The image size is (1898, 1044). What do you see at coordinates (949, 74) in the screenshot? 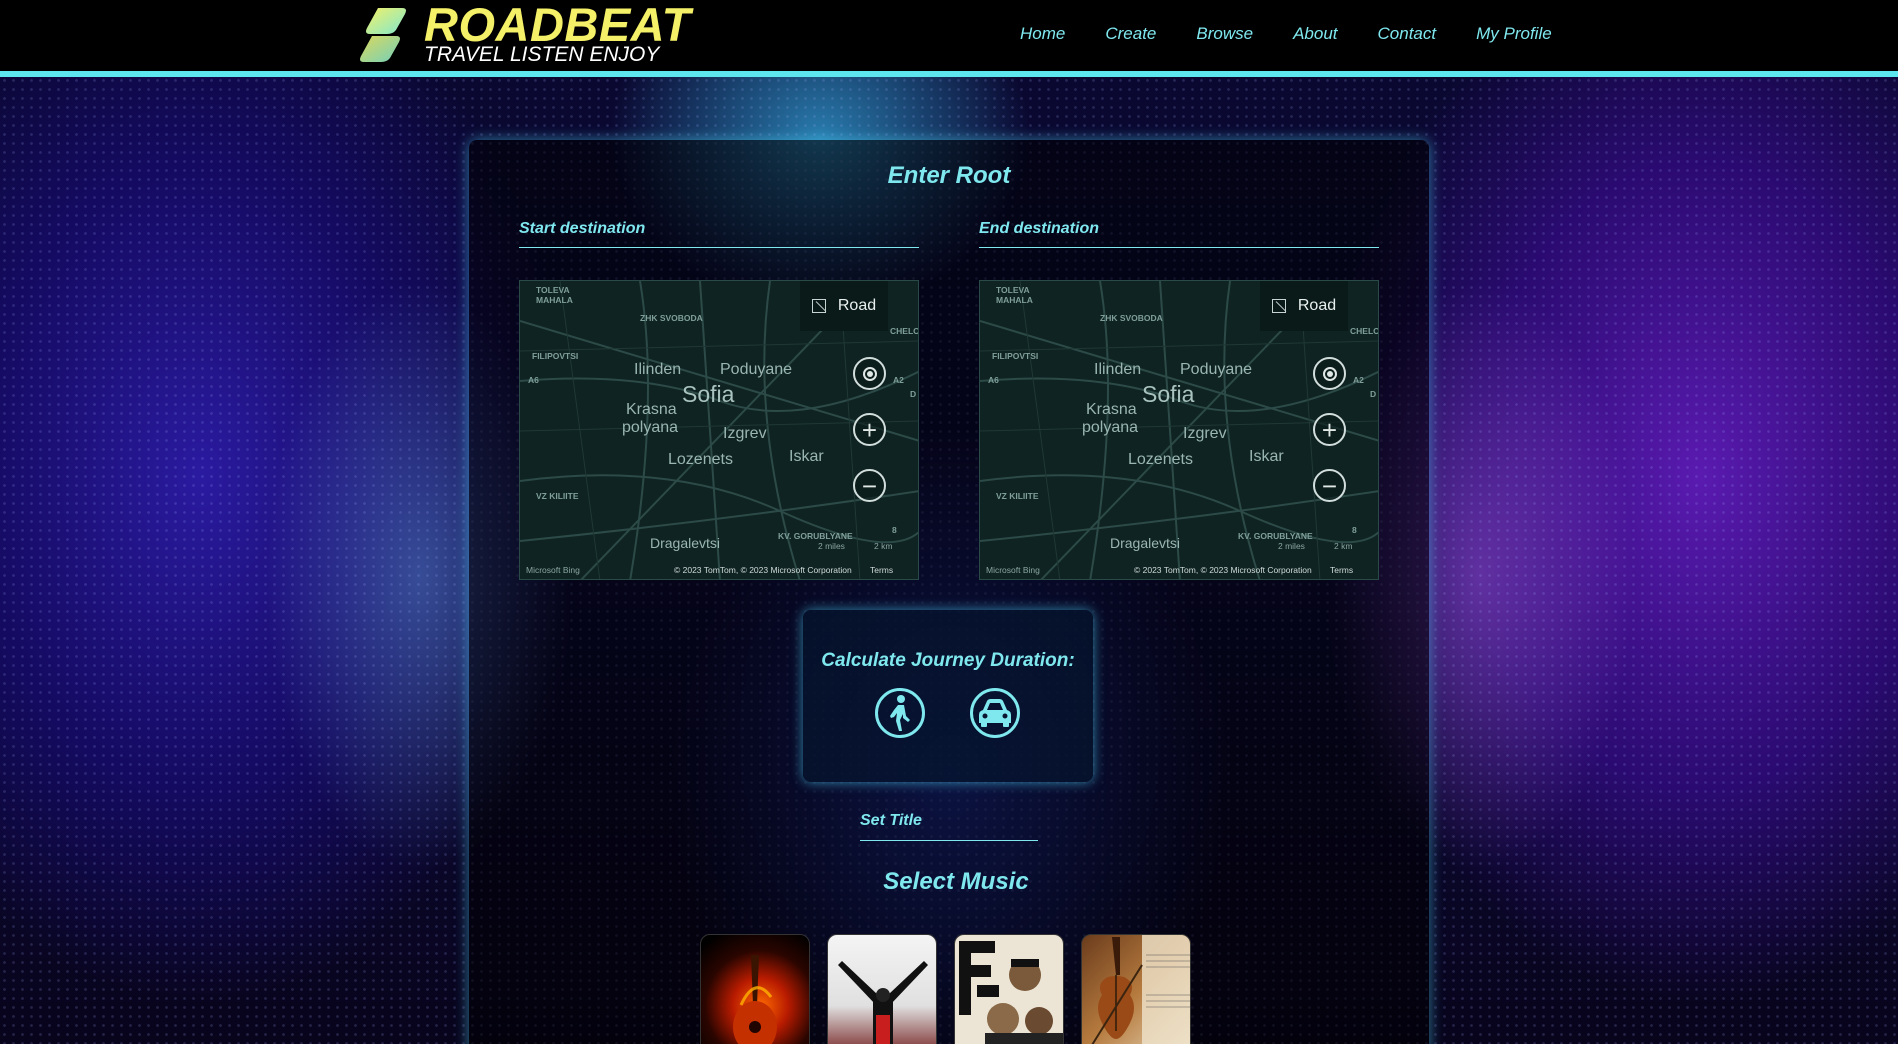
I see `header-divider` at bounding box center [949, 74].